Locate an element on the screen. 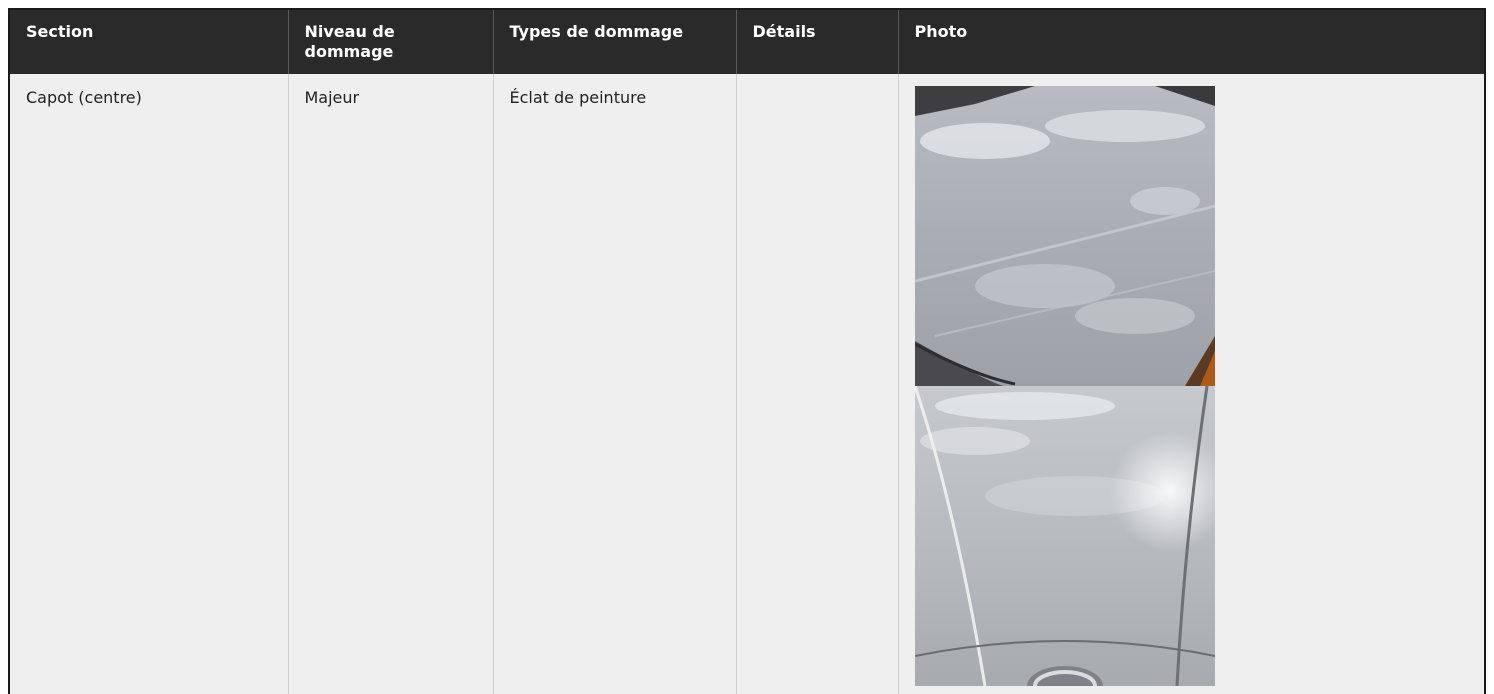 The width and height of the screenshot is (1494, 694). cell-damage-level: Majeur is located at coordinates (391, 384).